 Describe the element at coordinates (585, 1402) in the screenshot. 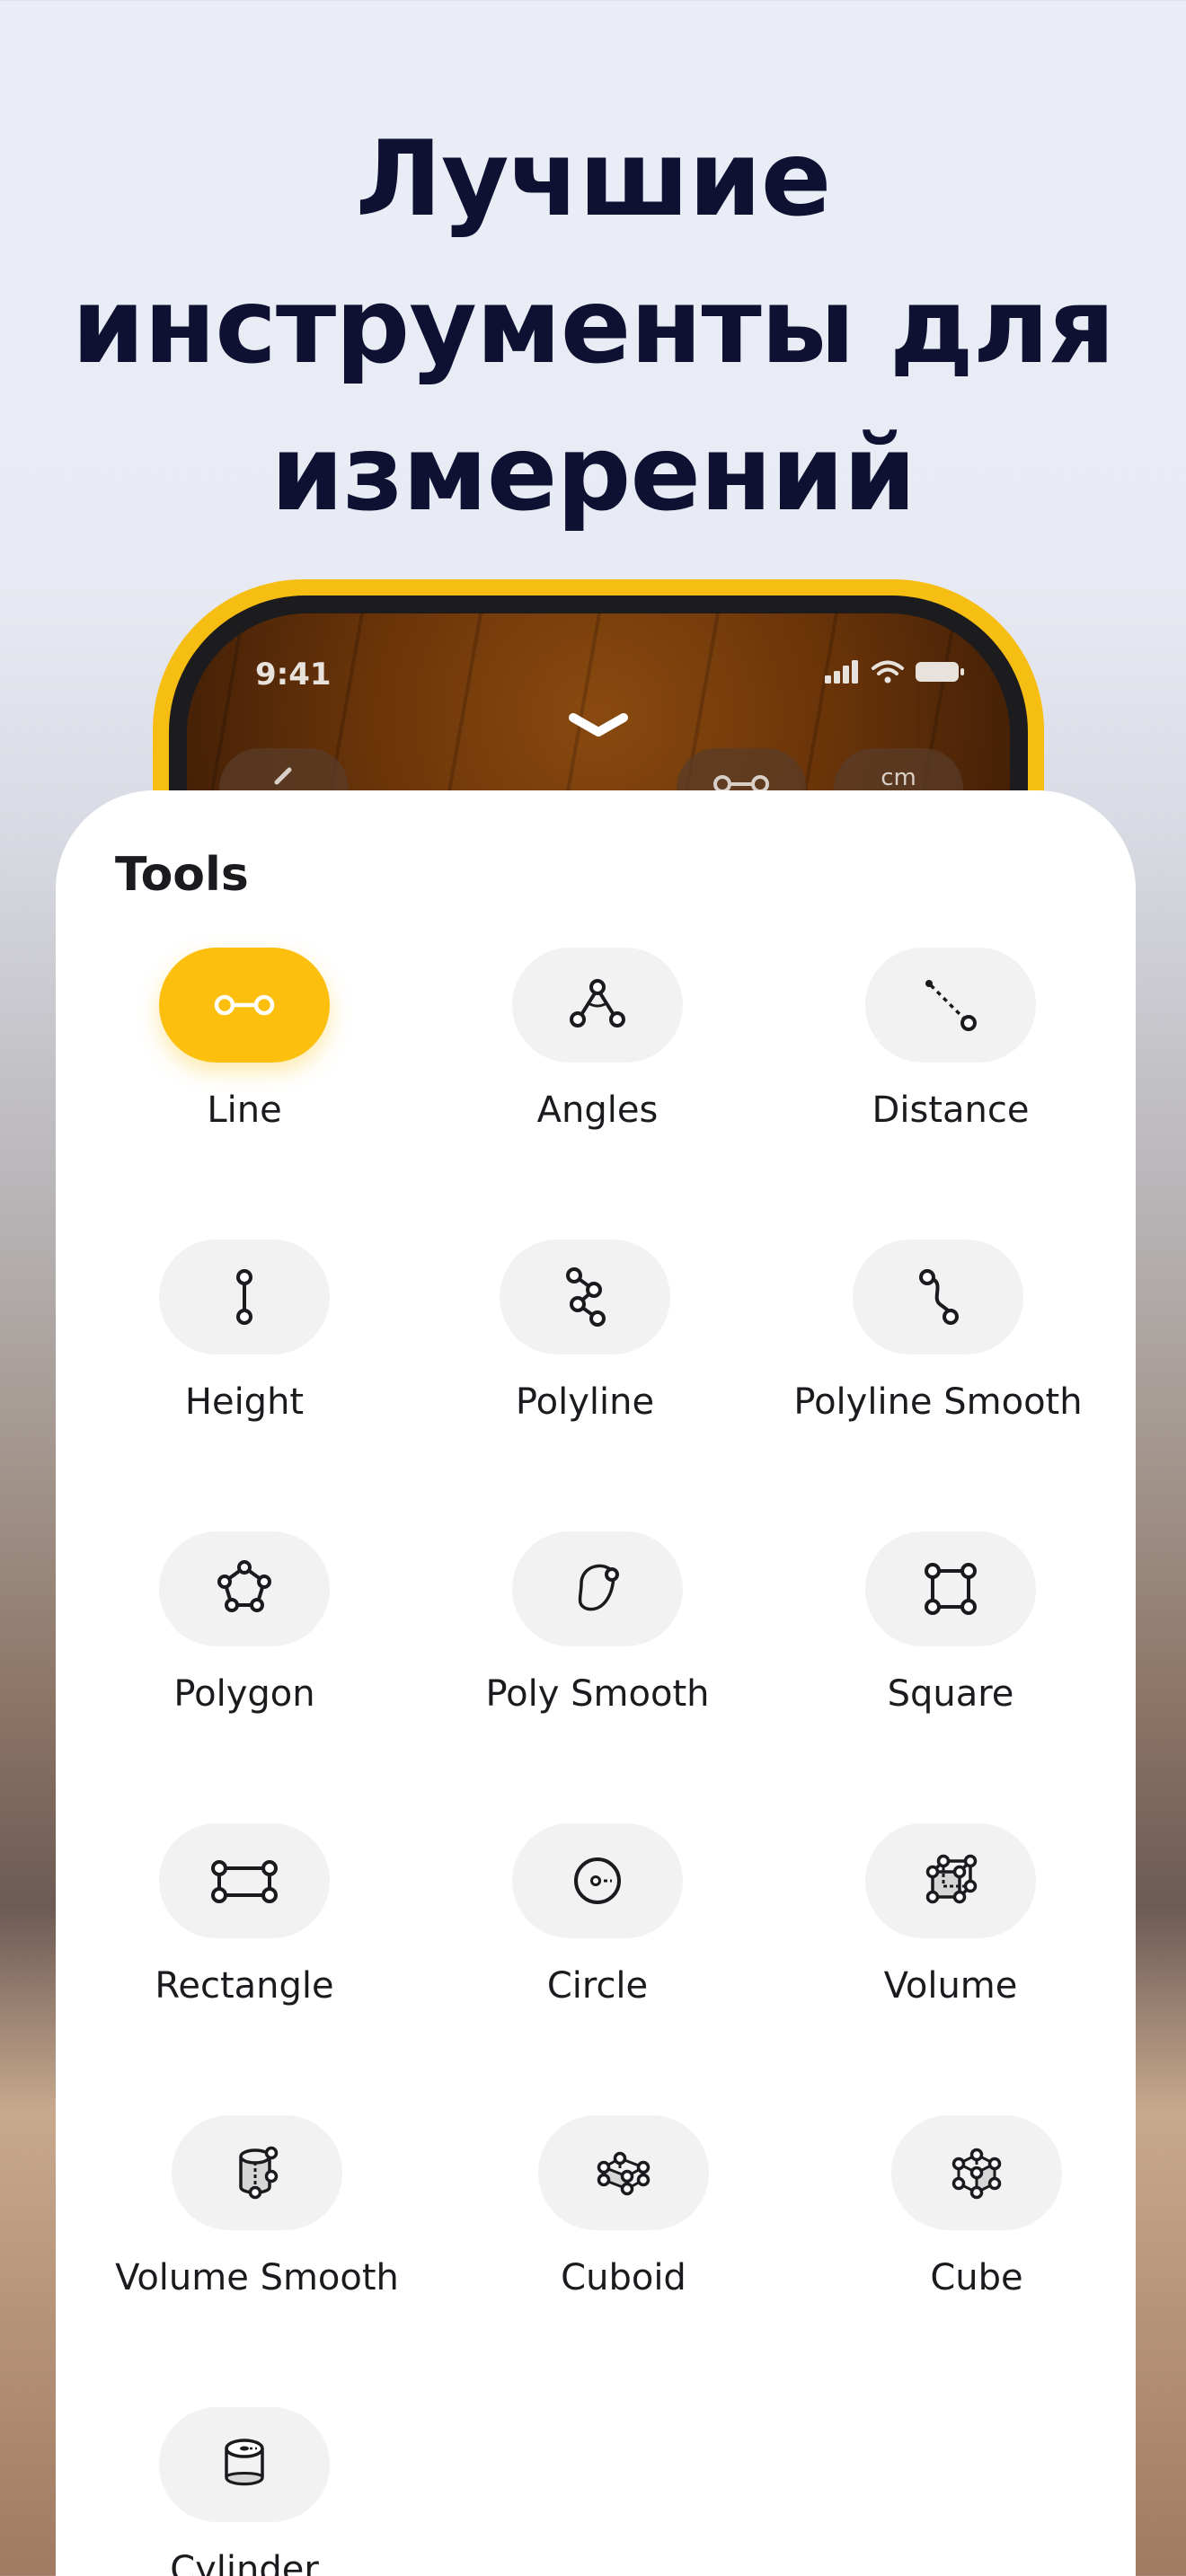

I see `tool-label: Polyline` at that location.